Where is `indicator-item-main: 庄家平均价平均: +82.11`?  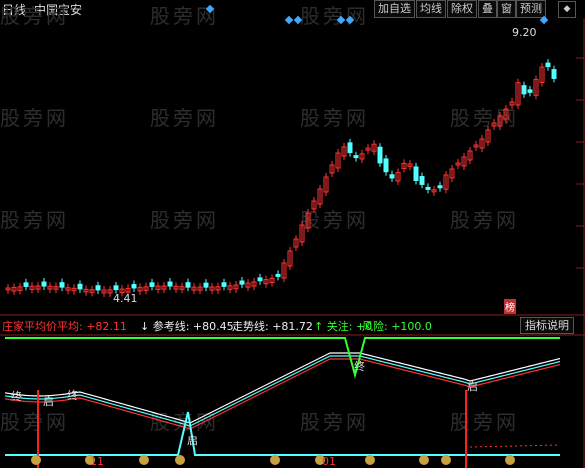
indicator-item-main: 庄家平均价平均: +82.11 is located at coordinates (64, 326).